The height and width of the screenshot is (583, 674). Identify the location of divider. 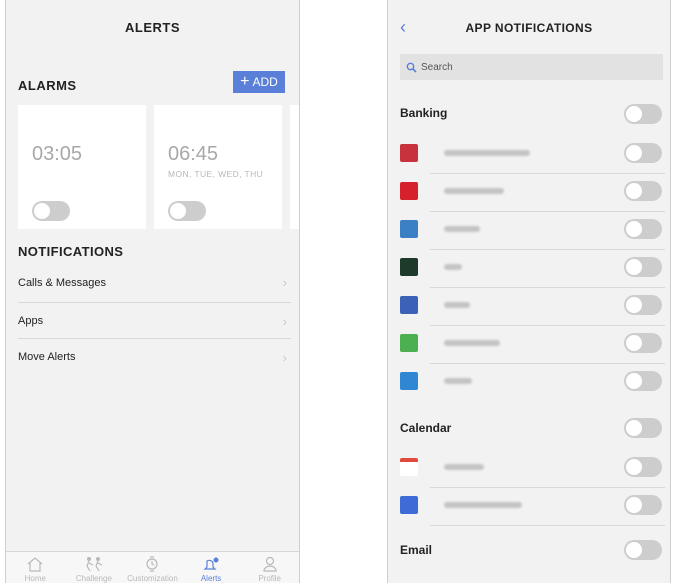
(547, 525).